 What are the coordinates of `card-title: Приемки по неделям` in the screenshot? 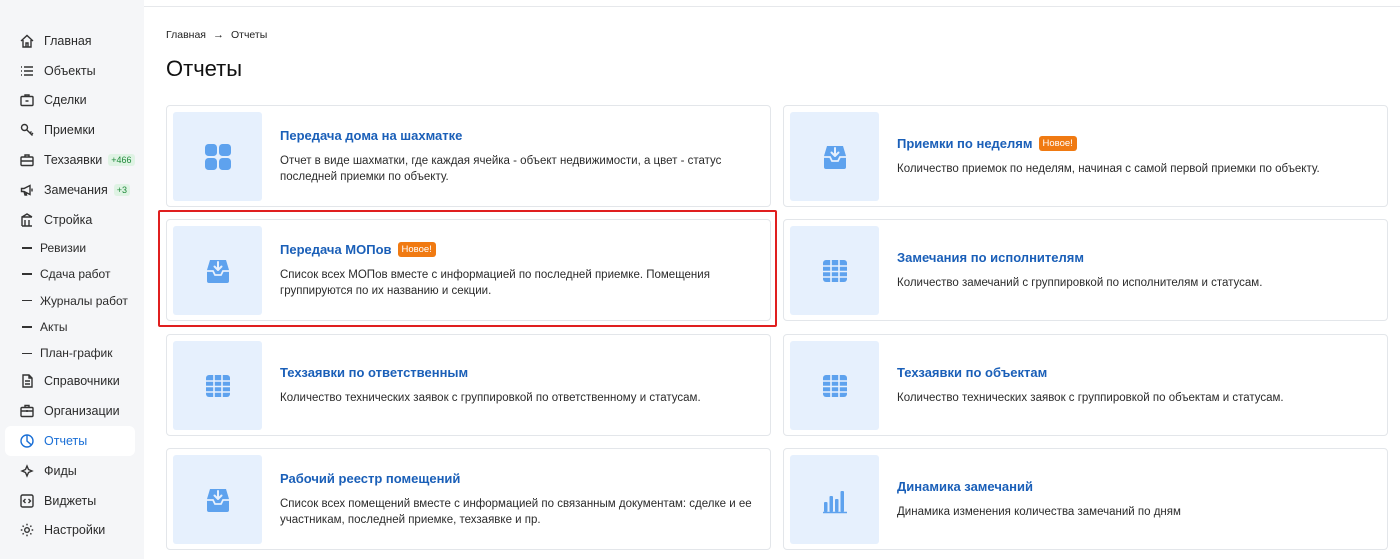 It's located at (965, 143).